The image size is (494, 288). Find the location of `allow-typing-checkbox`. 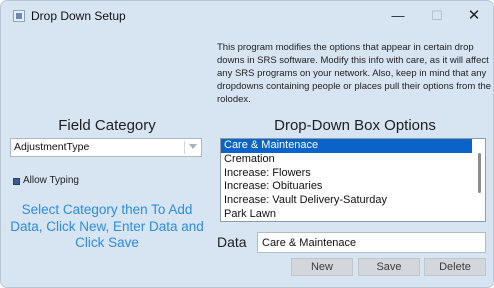

allow-typing-checkbox is located at coordinates (16, 181).